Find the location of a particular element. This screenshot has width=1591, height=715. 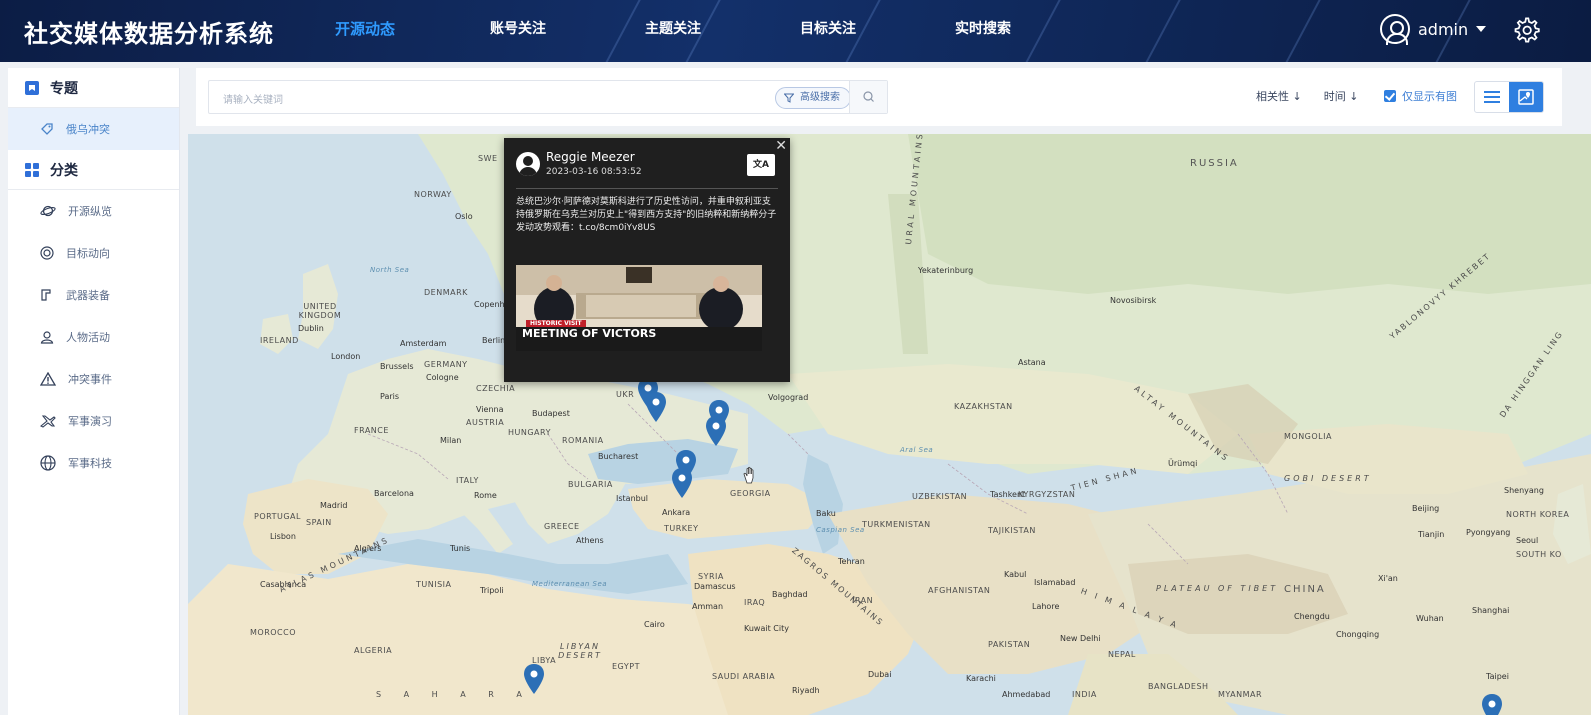

map-label-kyrgyzstan: KYRGYZSTAN is located at coordinates (1047, 494).